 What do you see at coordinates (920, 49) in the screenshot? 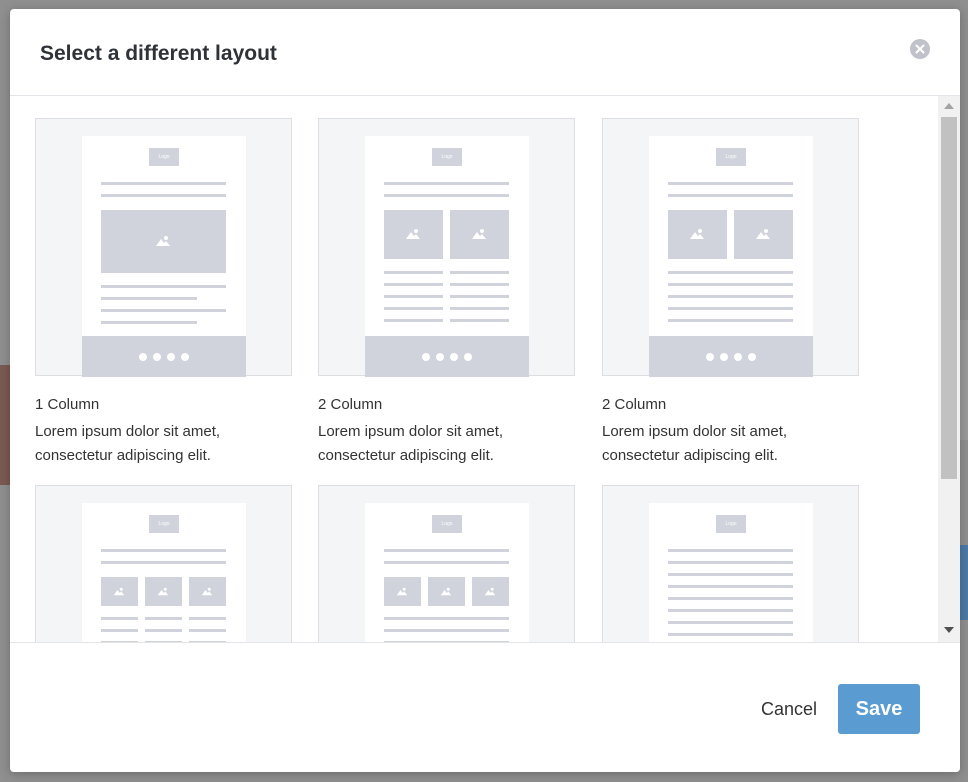
I see `close-icon` at bounding box center [920, 49].